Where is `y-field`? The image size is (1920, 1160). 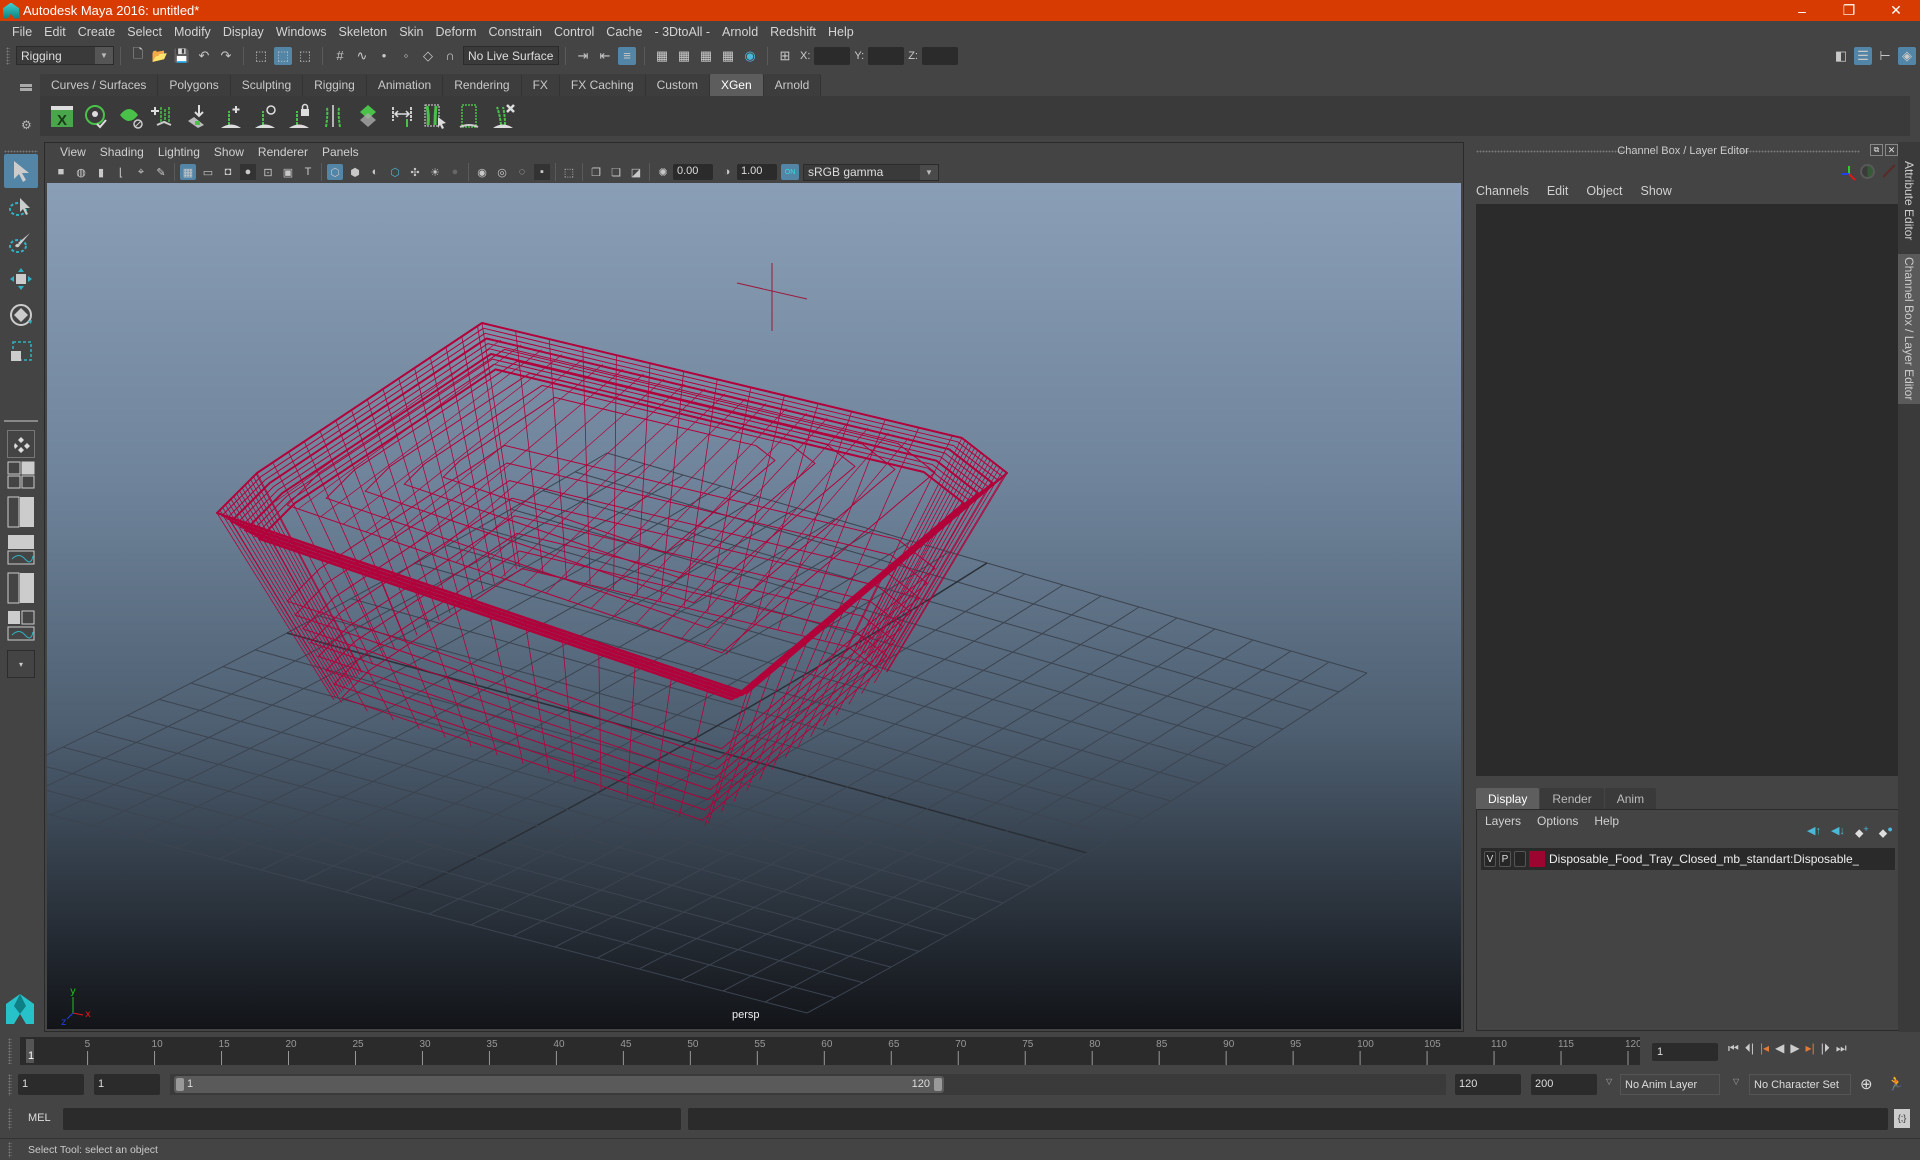
y-field is located at coordinates (886, 55).